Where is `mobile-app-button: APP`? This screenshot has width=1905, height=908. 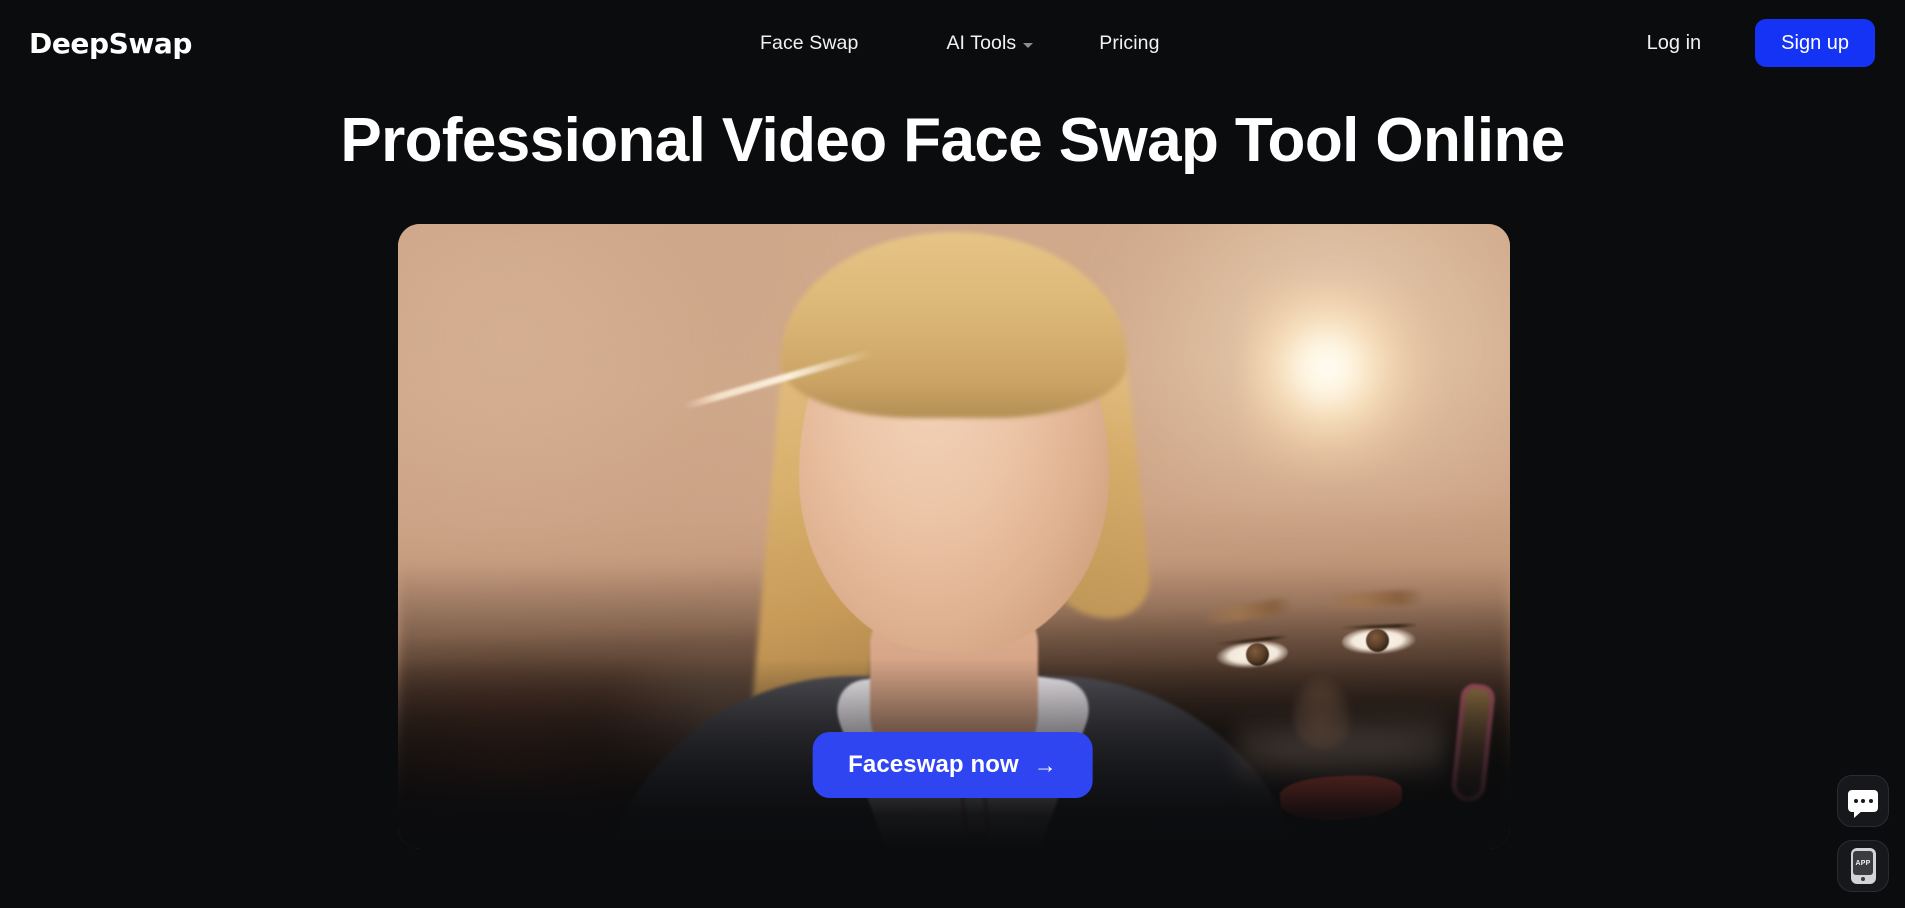 mobile-app-button: APP is located at coordinates (1863, 866).